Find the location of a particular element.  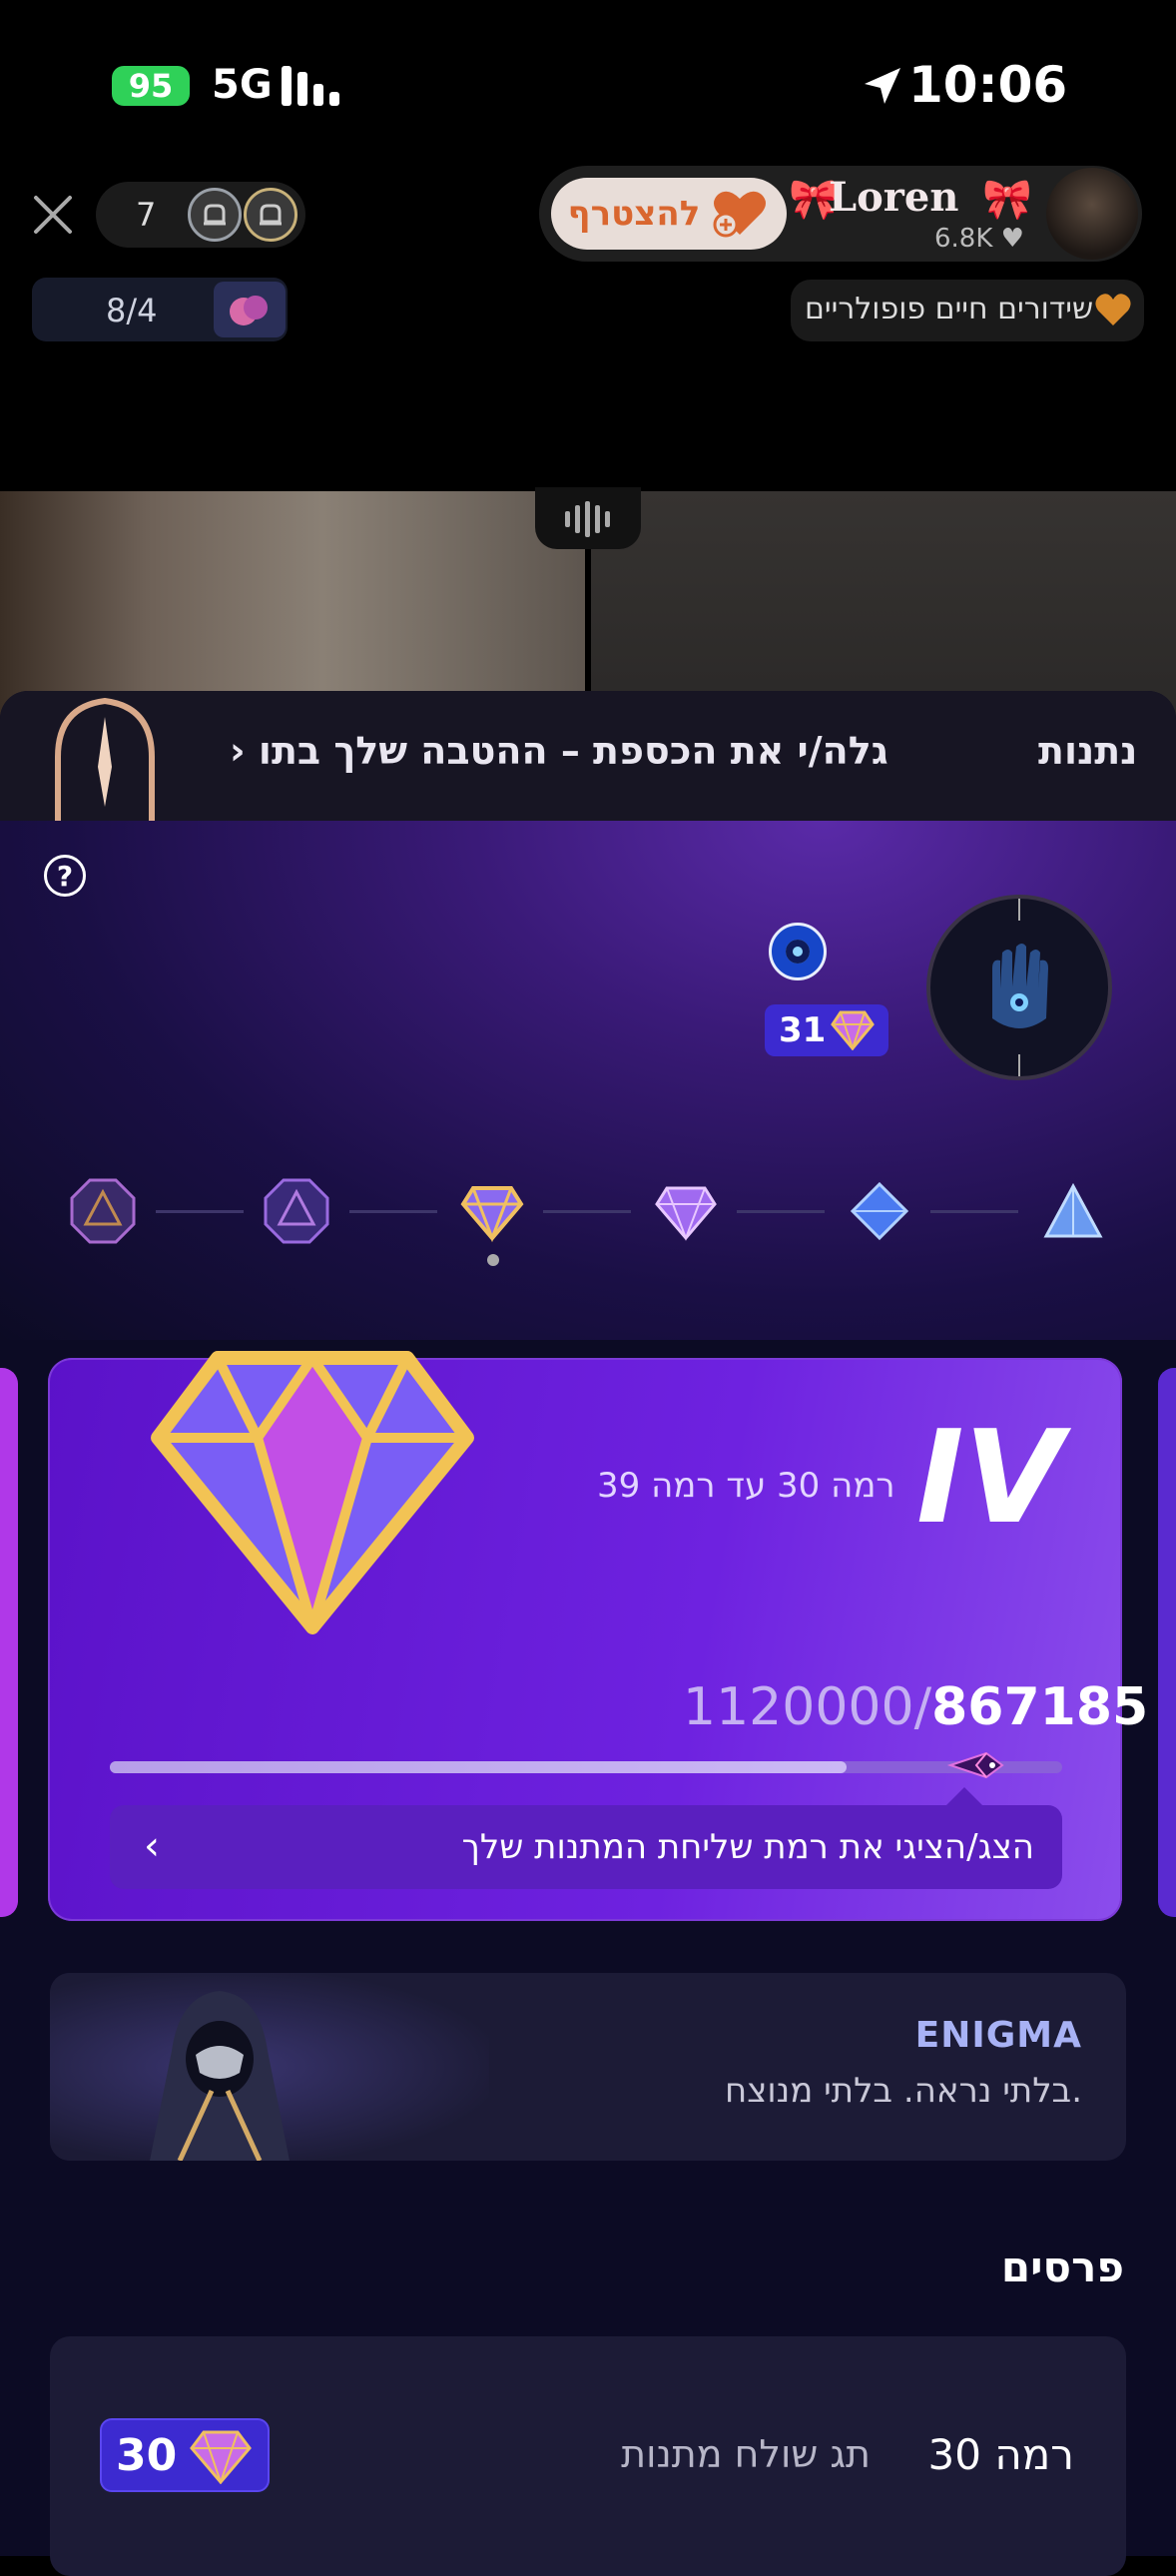

progress-text: 1120000/867185 is located at coordinates (915, 1707).